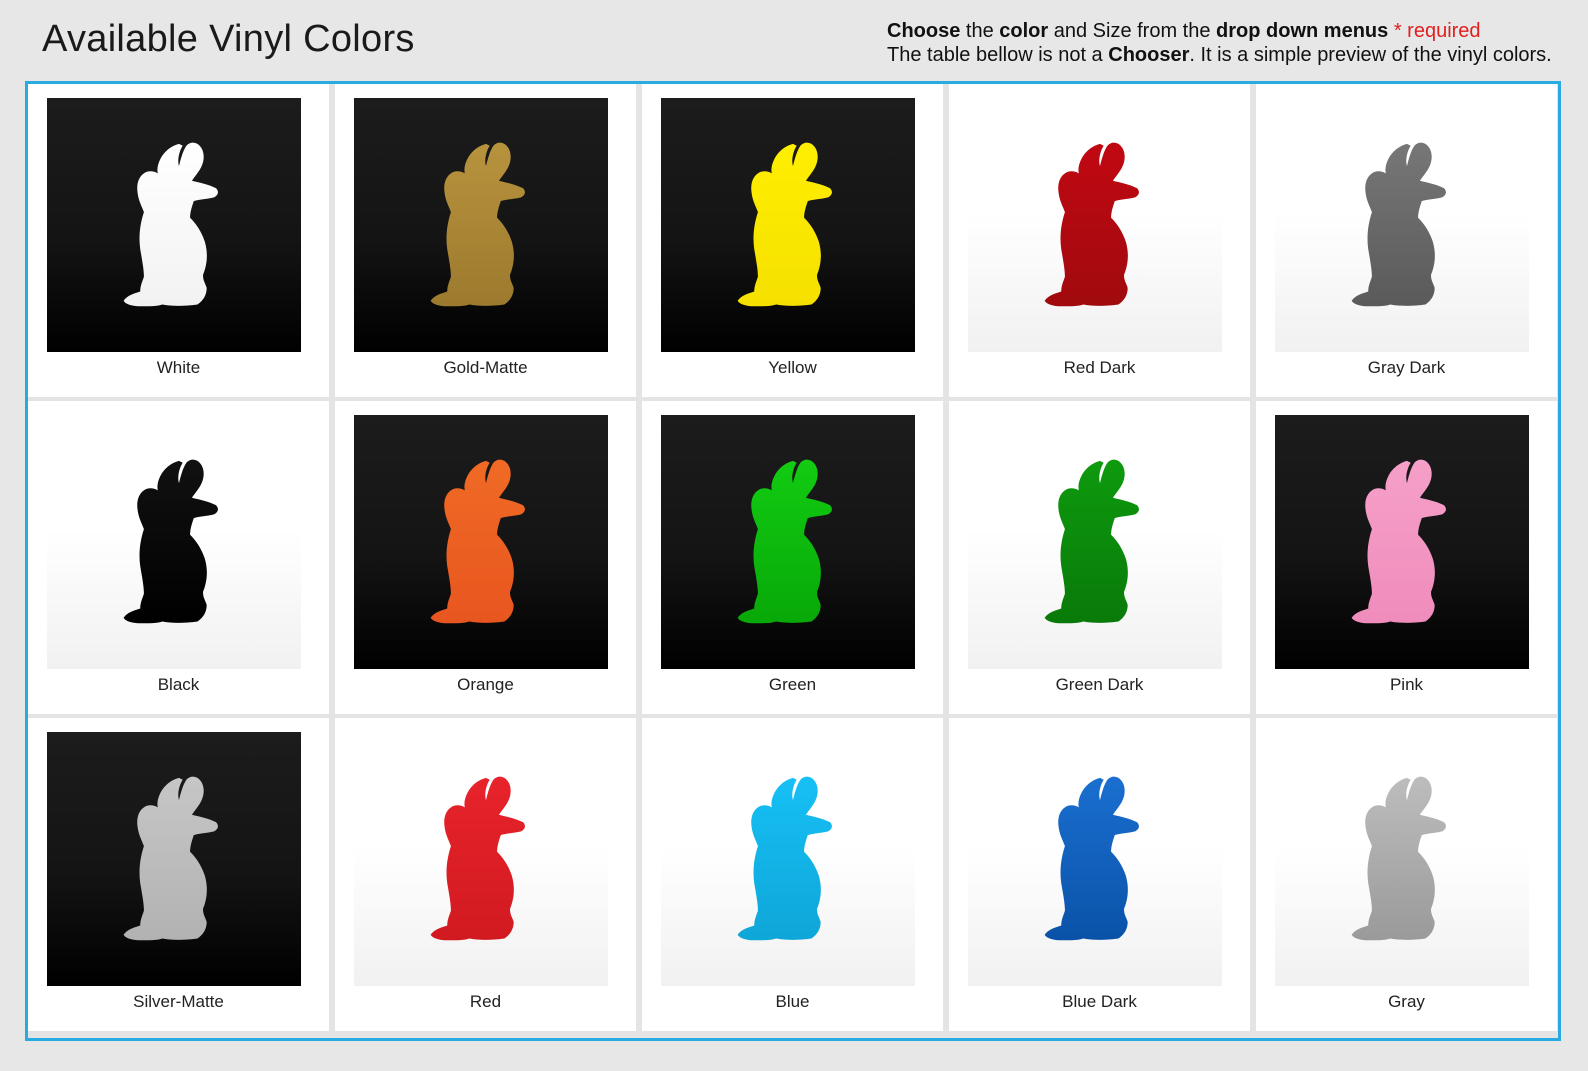  I want to click on color-swatch-cell: Green Dark, so click(1099, 557).